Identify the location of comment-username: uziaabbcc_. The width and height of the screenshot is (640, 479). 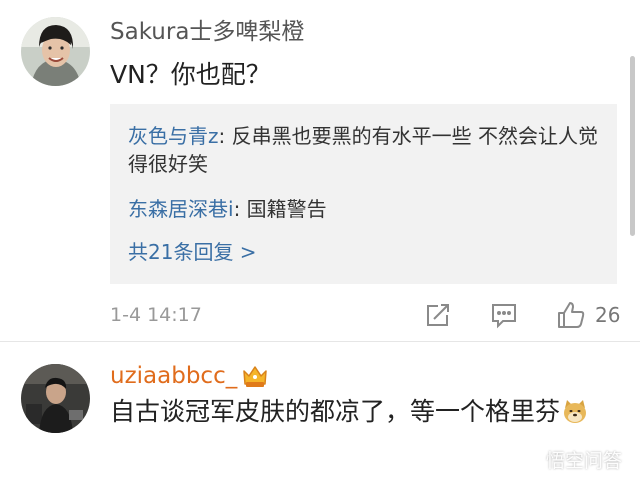
(173, 376).